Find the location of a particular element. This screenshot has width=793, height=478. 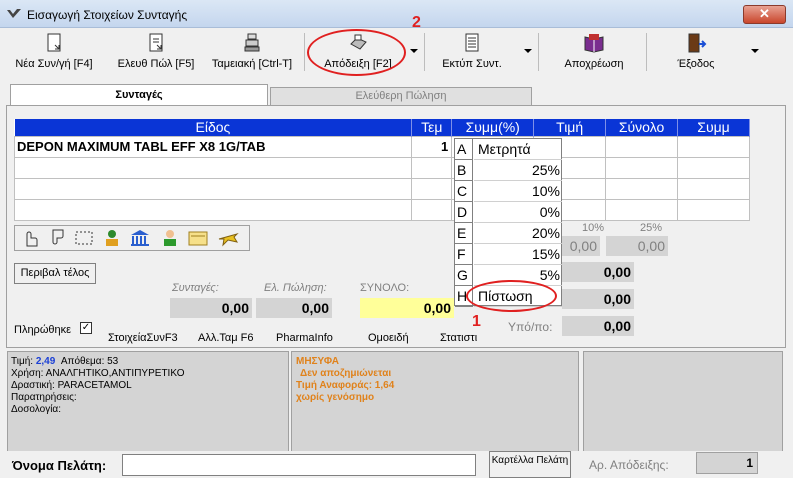

summary-value: 0,00 is located at coordinates (598, 272).